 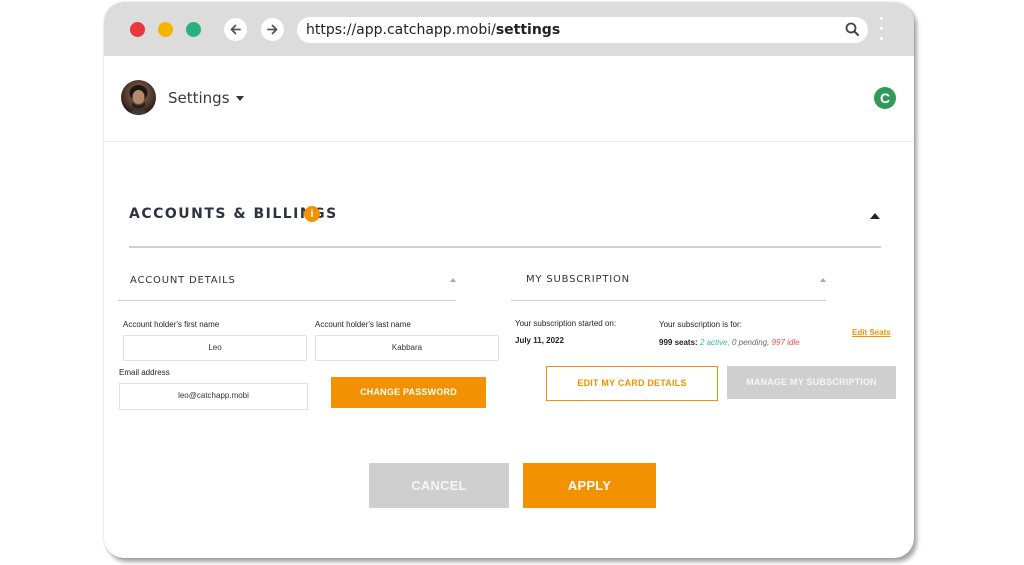 What do you see at coordinates (453, 280) in the screenshot?
I see `collapse-account-details-icon` at bounding box center [453, 280].